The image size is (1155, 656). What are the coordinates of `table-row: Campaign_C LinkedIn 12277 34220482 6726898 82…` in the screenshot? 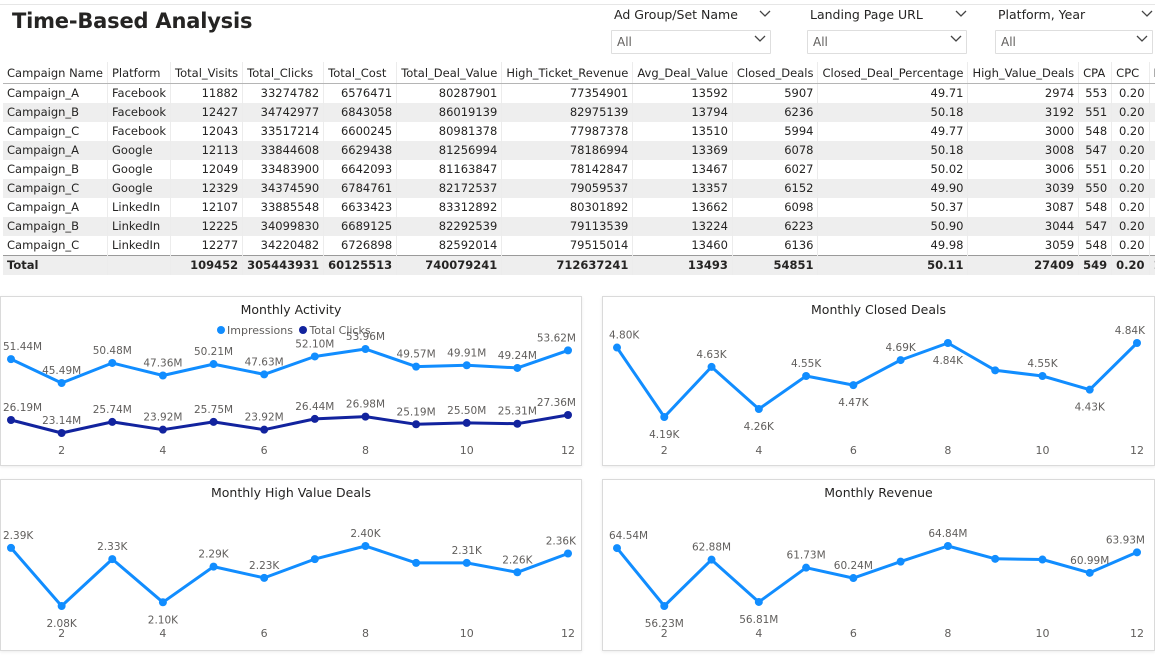 It's located at (579, 246).